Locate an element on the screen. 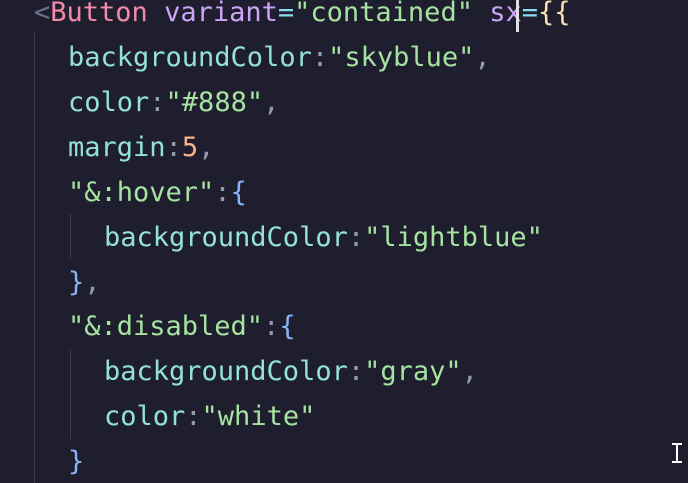 The height and width of the screenshot is (483, 688). code-line-10: color:"white" is located at coordinates (209, 416).